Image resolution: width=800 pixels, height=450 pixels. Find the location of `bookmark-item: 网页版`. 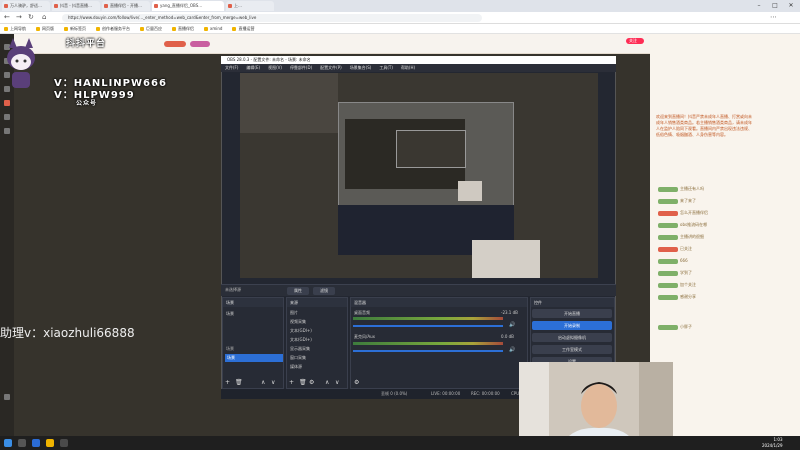

bookmark-item: 网页版 is located at coordinates (45, 29).